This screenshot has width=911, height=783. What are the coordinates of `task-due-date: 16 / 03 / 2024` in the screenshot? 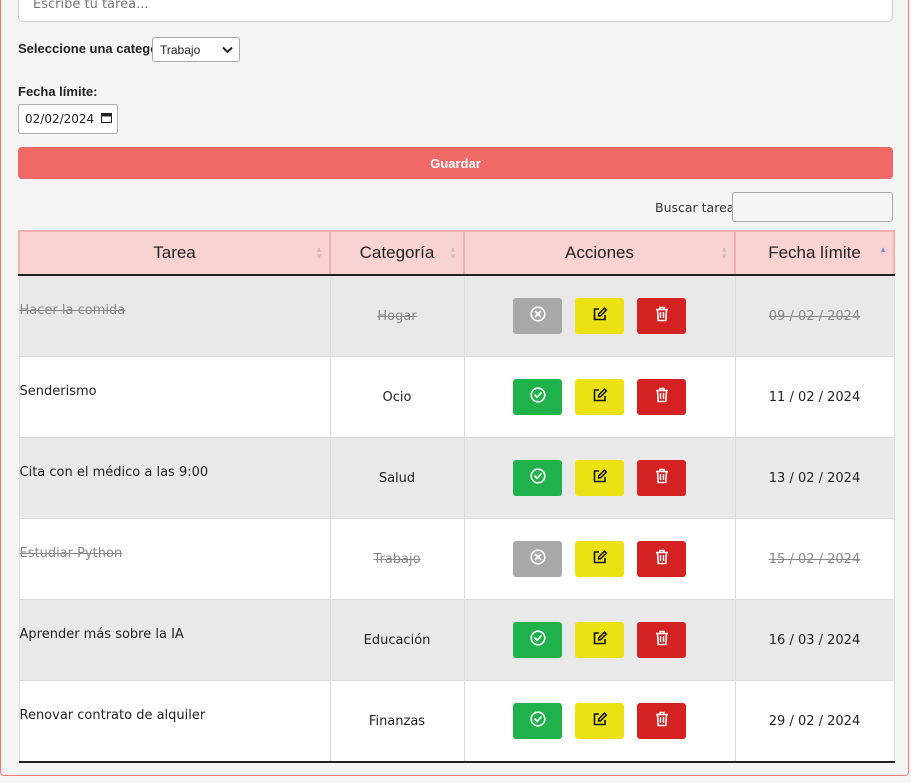 It's located at (814, 640).